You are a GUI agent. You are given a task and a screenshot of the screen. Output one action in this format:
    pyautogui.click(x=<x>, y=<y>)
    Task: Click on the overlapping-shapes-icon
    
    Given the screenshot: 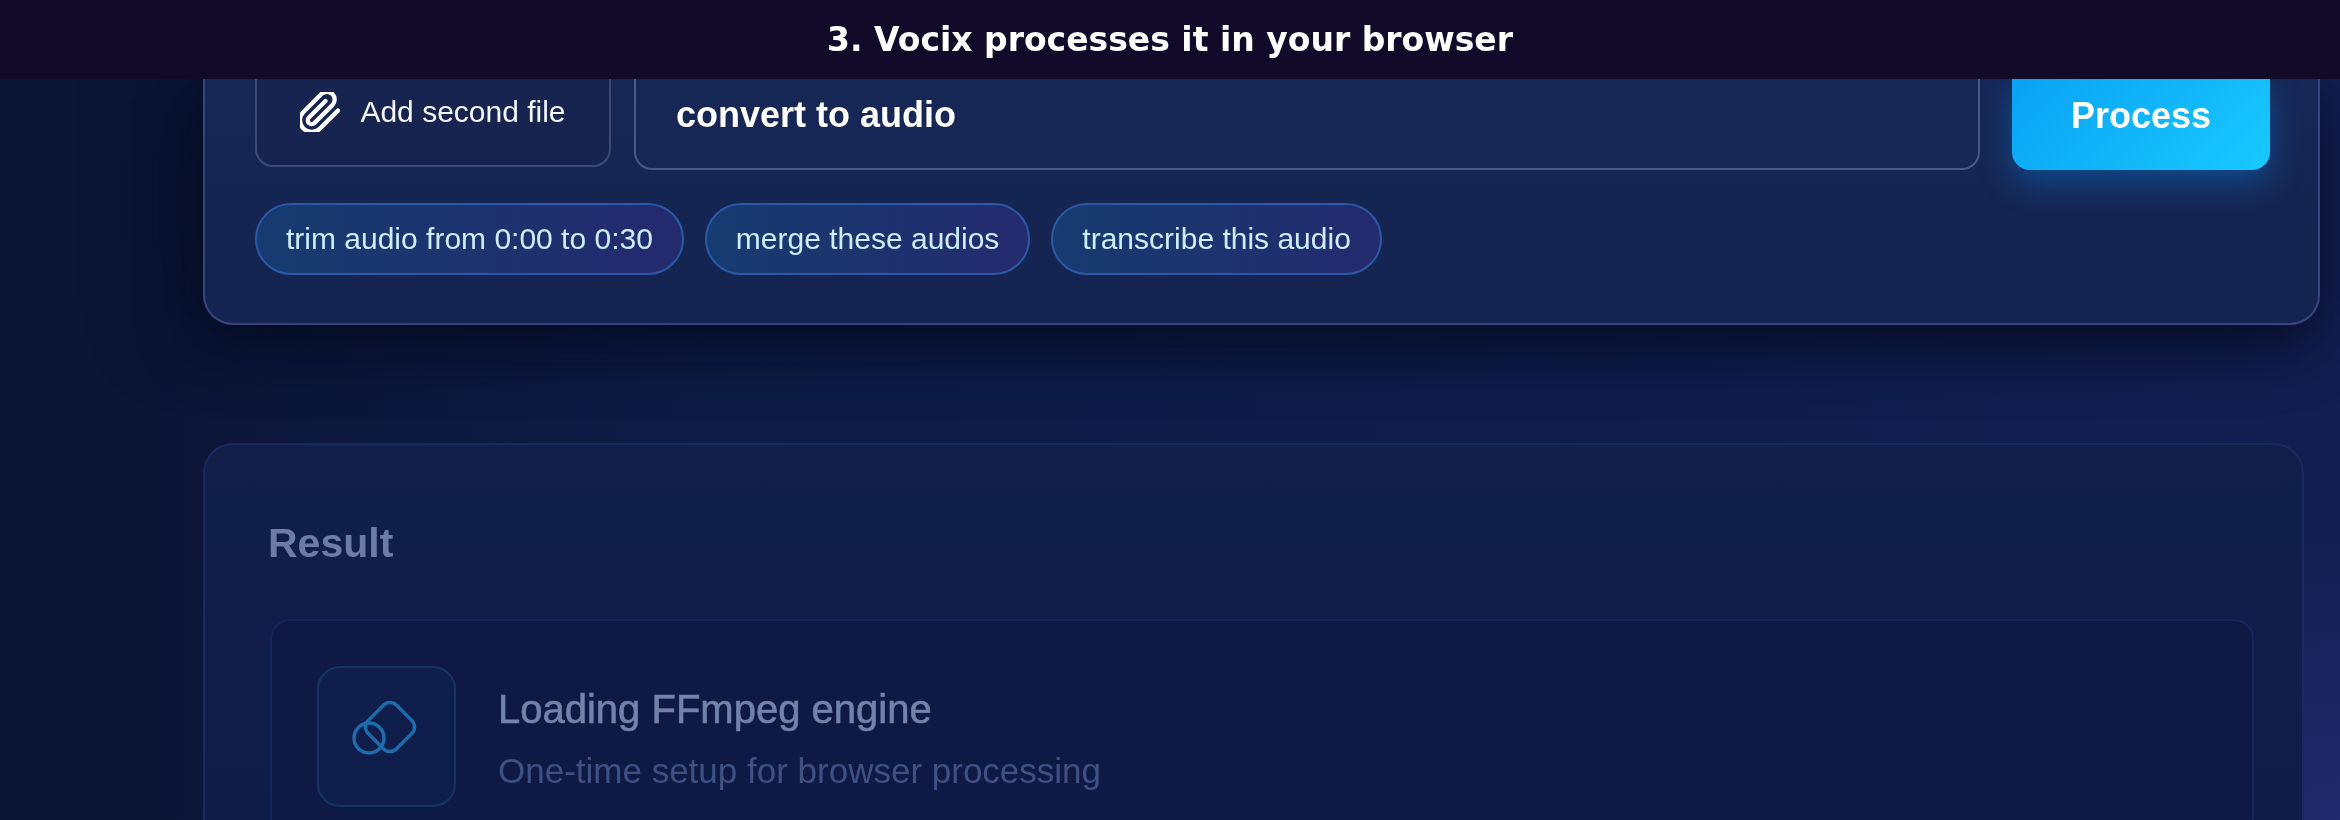 What is the action you would take?
    pyautogui.click(x=386, y=736)
    